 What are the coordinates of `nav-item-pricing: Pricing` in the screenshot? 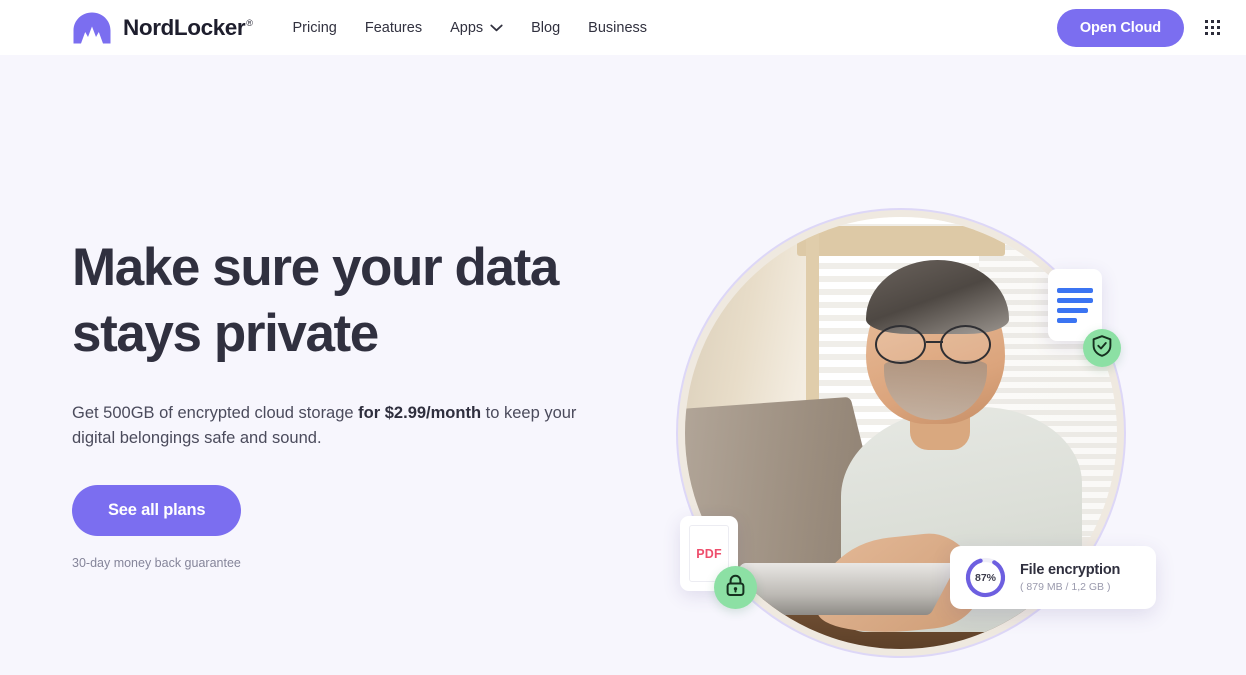 It's located at (315, 28).